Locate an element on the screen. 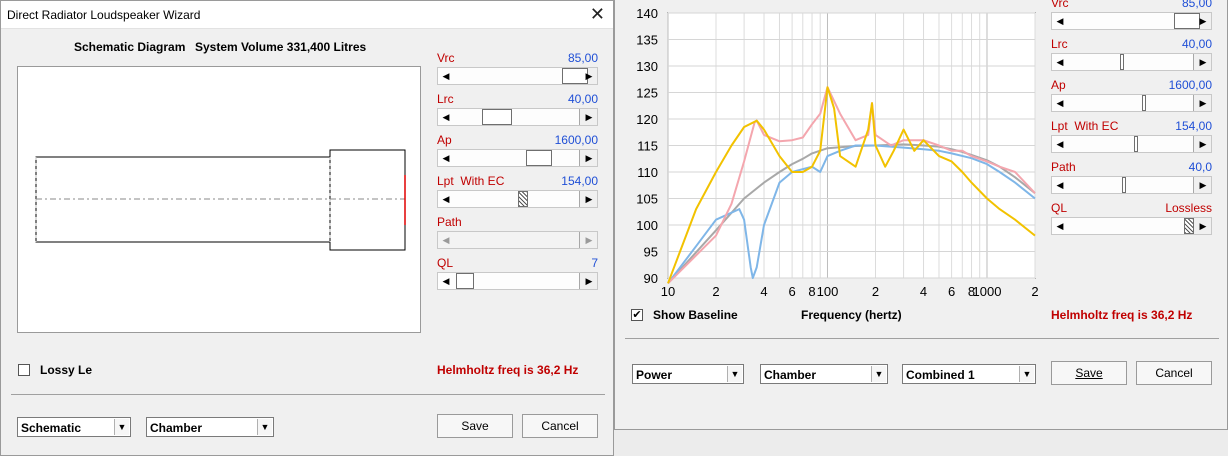 The image size is (1228, 456). param-value-ap: 1600,00 is located at coordinates (576, 140).